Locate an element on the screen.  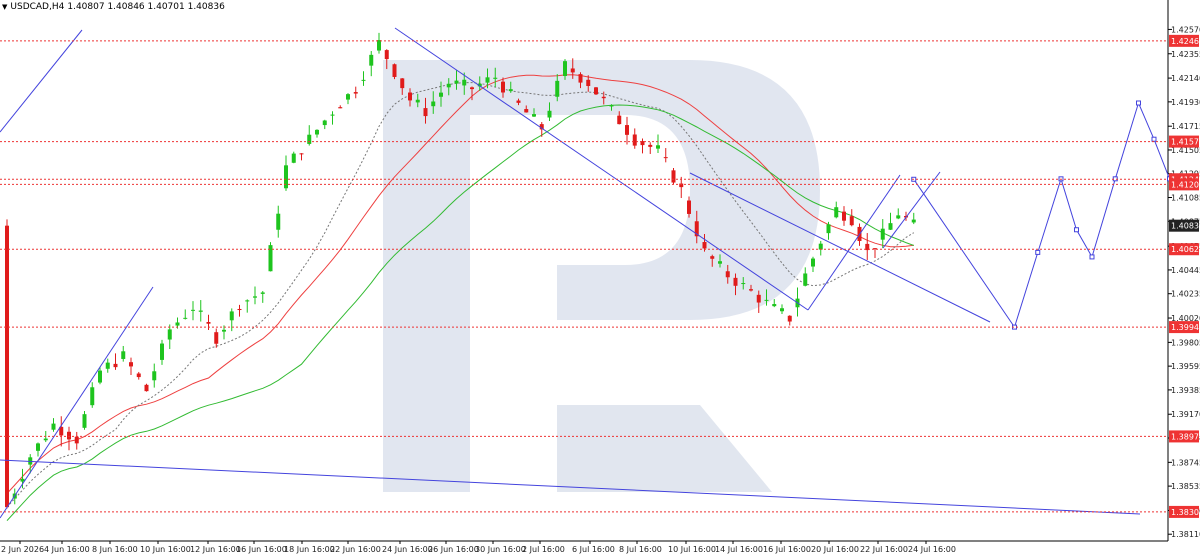
time-tick-label: 12 Jun 16:00 is located at coordinates (215, 549).